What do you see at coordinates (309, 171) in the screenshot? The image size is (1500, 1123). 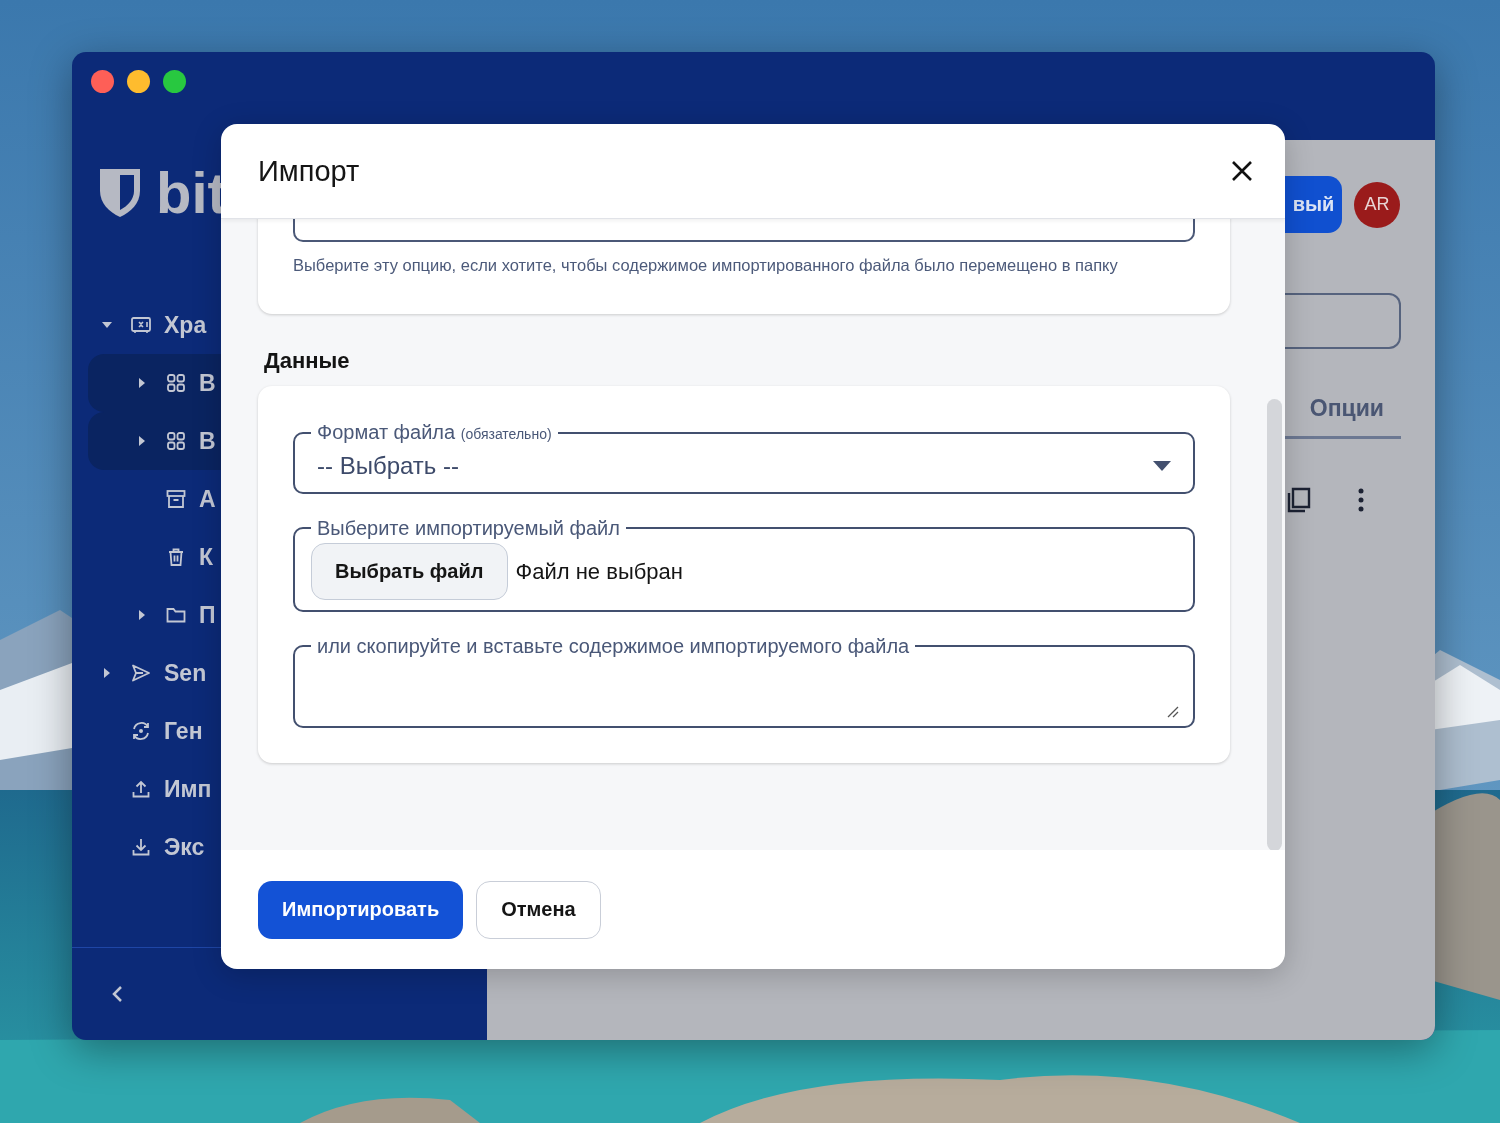 I see `dialog-title: Импорт` at bounding box center [309, 171].